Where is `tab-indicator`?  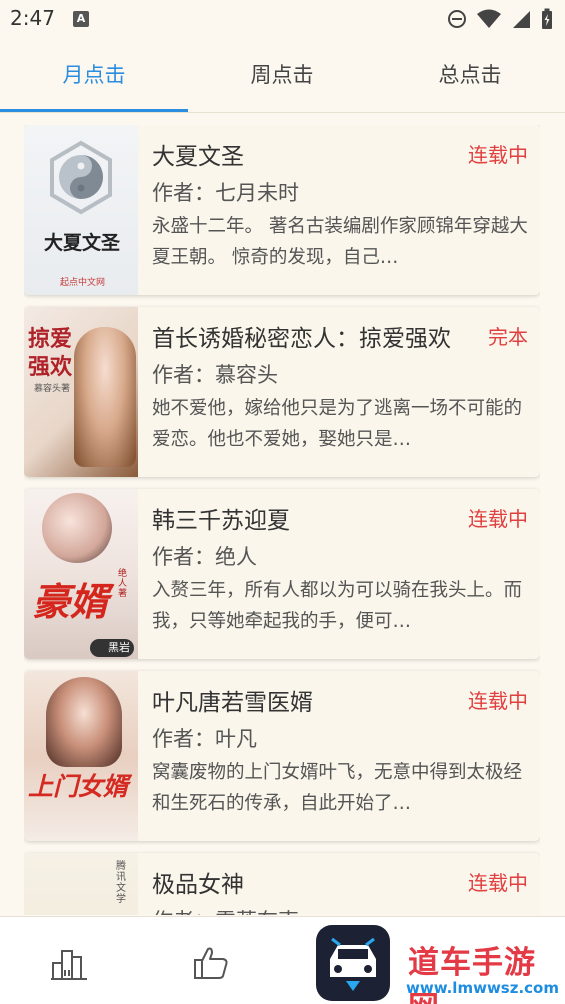 tab-indicator is located at coordinates (94, 110).